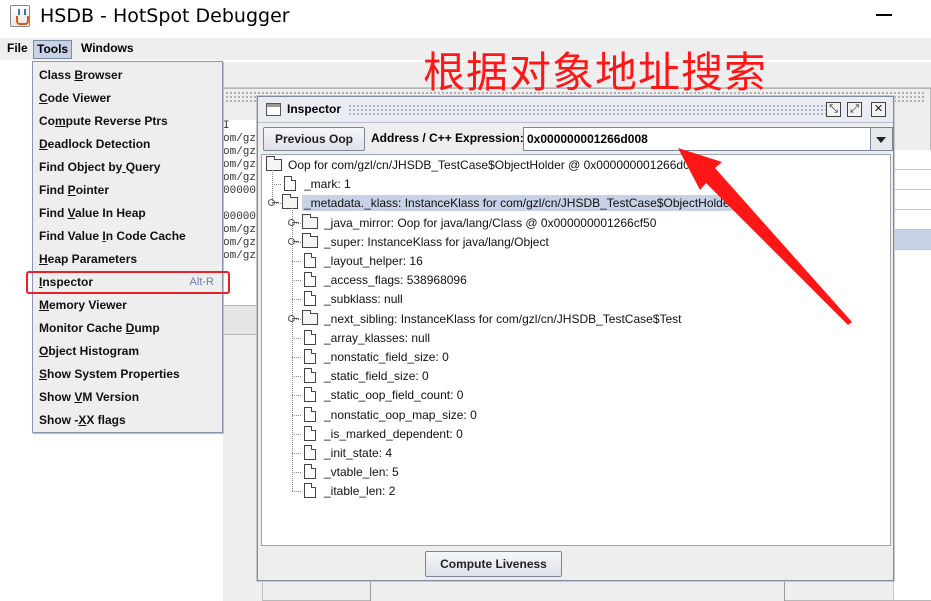  I want to click on tree-node: _nonstatic_field_size: 0, so click(376, 357).